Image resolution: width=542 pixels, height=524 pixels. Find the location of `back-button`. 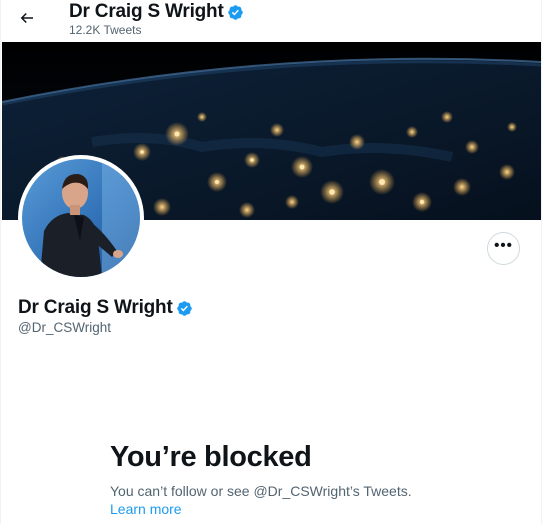

back-button is located at coordinates (27, 18).